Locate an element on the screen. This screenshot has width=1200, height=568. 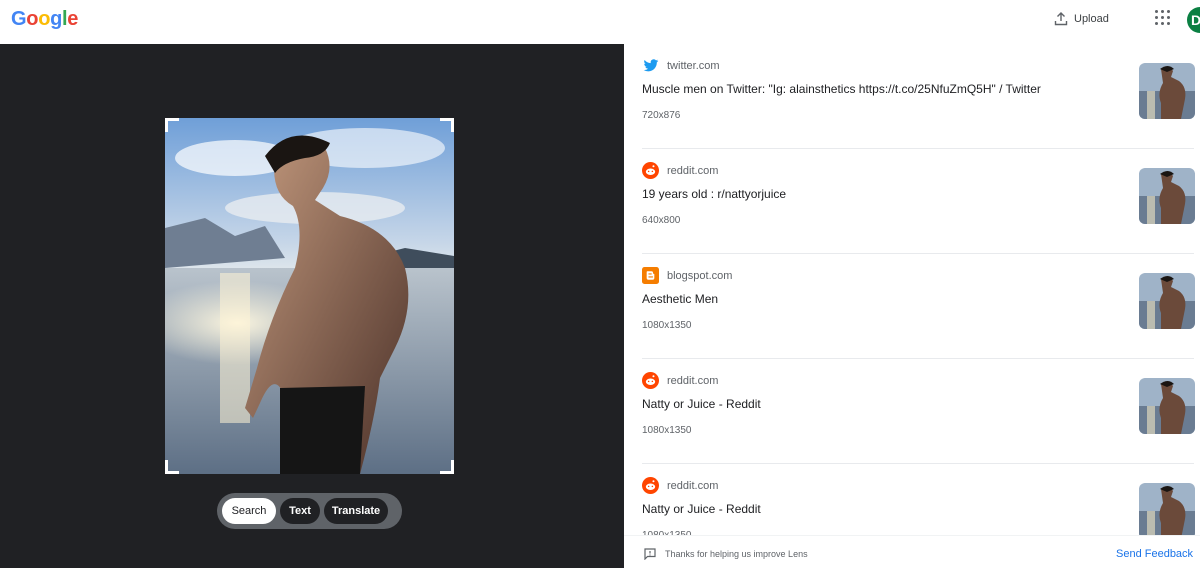
upload-icon is located at coordinates (1061, 19).